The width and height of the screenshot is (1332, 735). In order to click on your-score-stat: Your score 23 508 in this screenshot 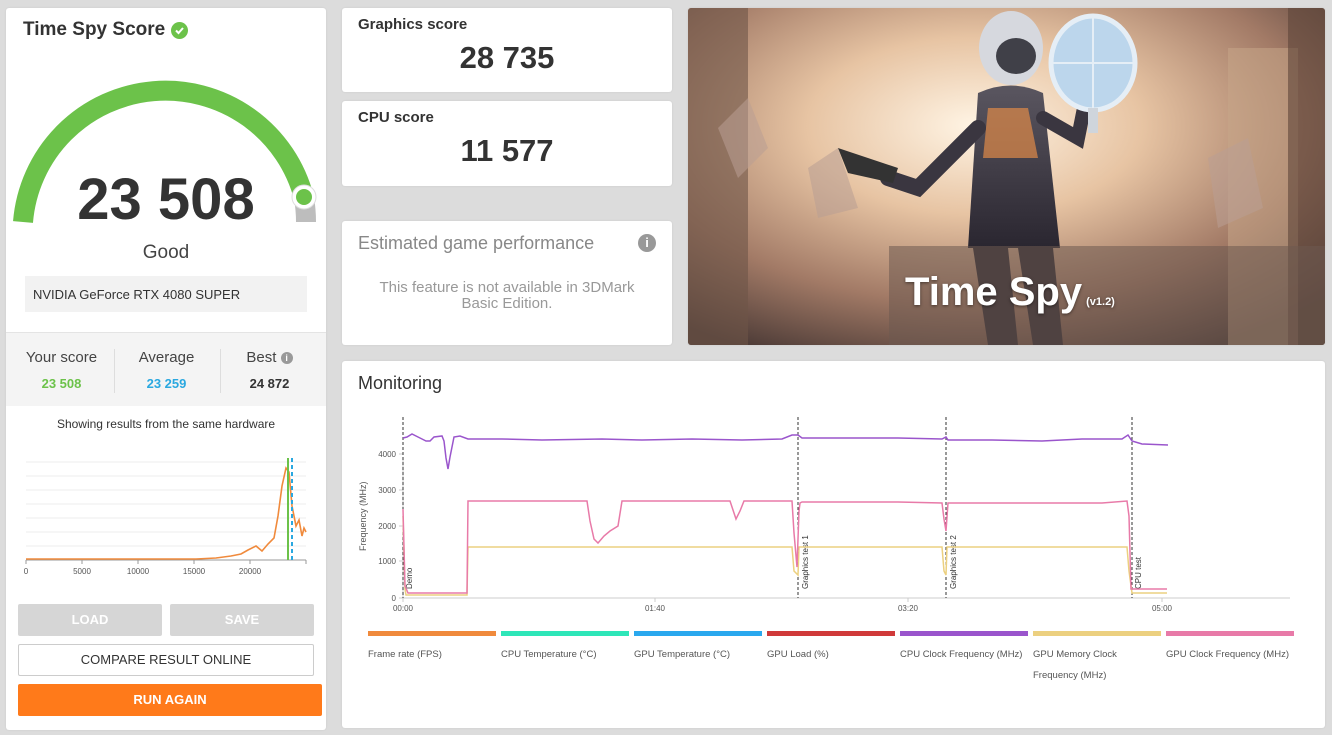, I will do `click(61, 370)`.